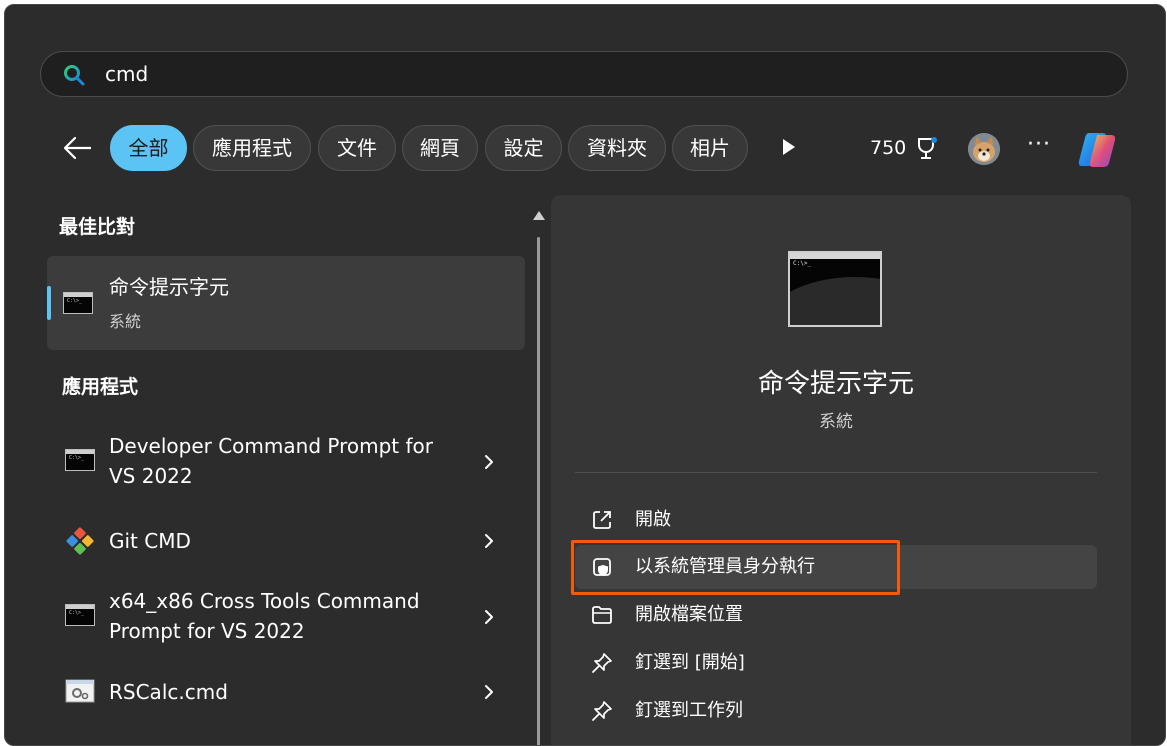 The width and height of the screenshot is (1167, 746). What do you see at coordinates (836, 422) in the screenshot?
I see `detail-subtitle: 系統` at bounding box center [836, 422].